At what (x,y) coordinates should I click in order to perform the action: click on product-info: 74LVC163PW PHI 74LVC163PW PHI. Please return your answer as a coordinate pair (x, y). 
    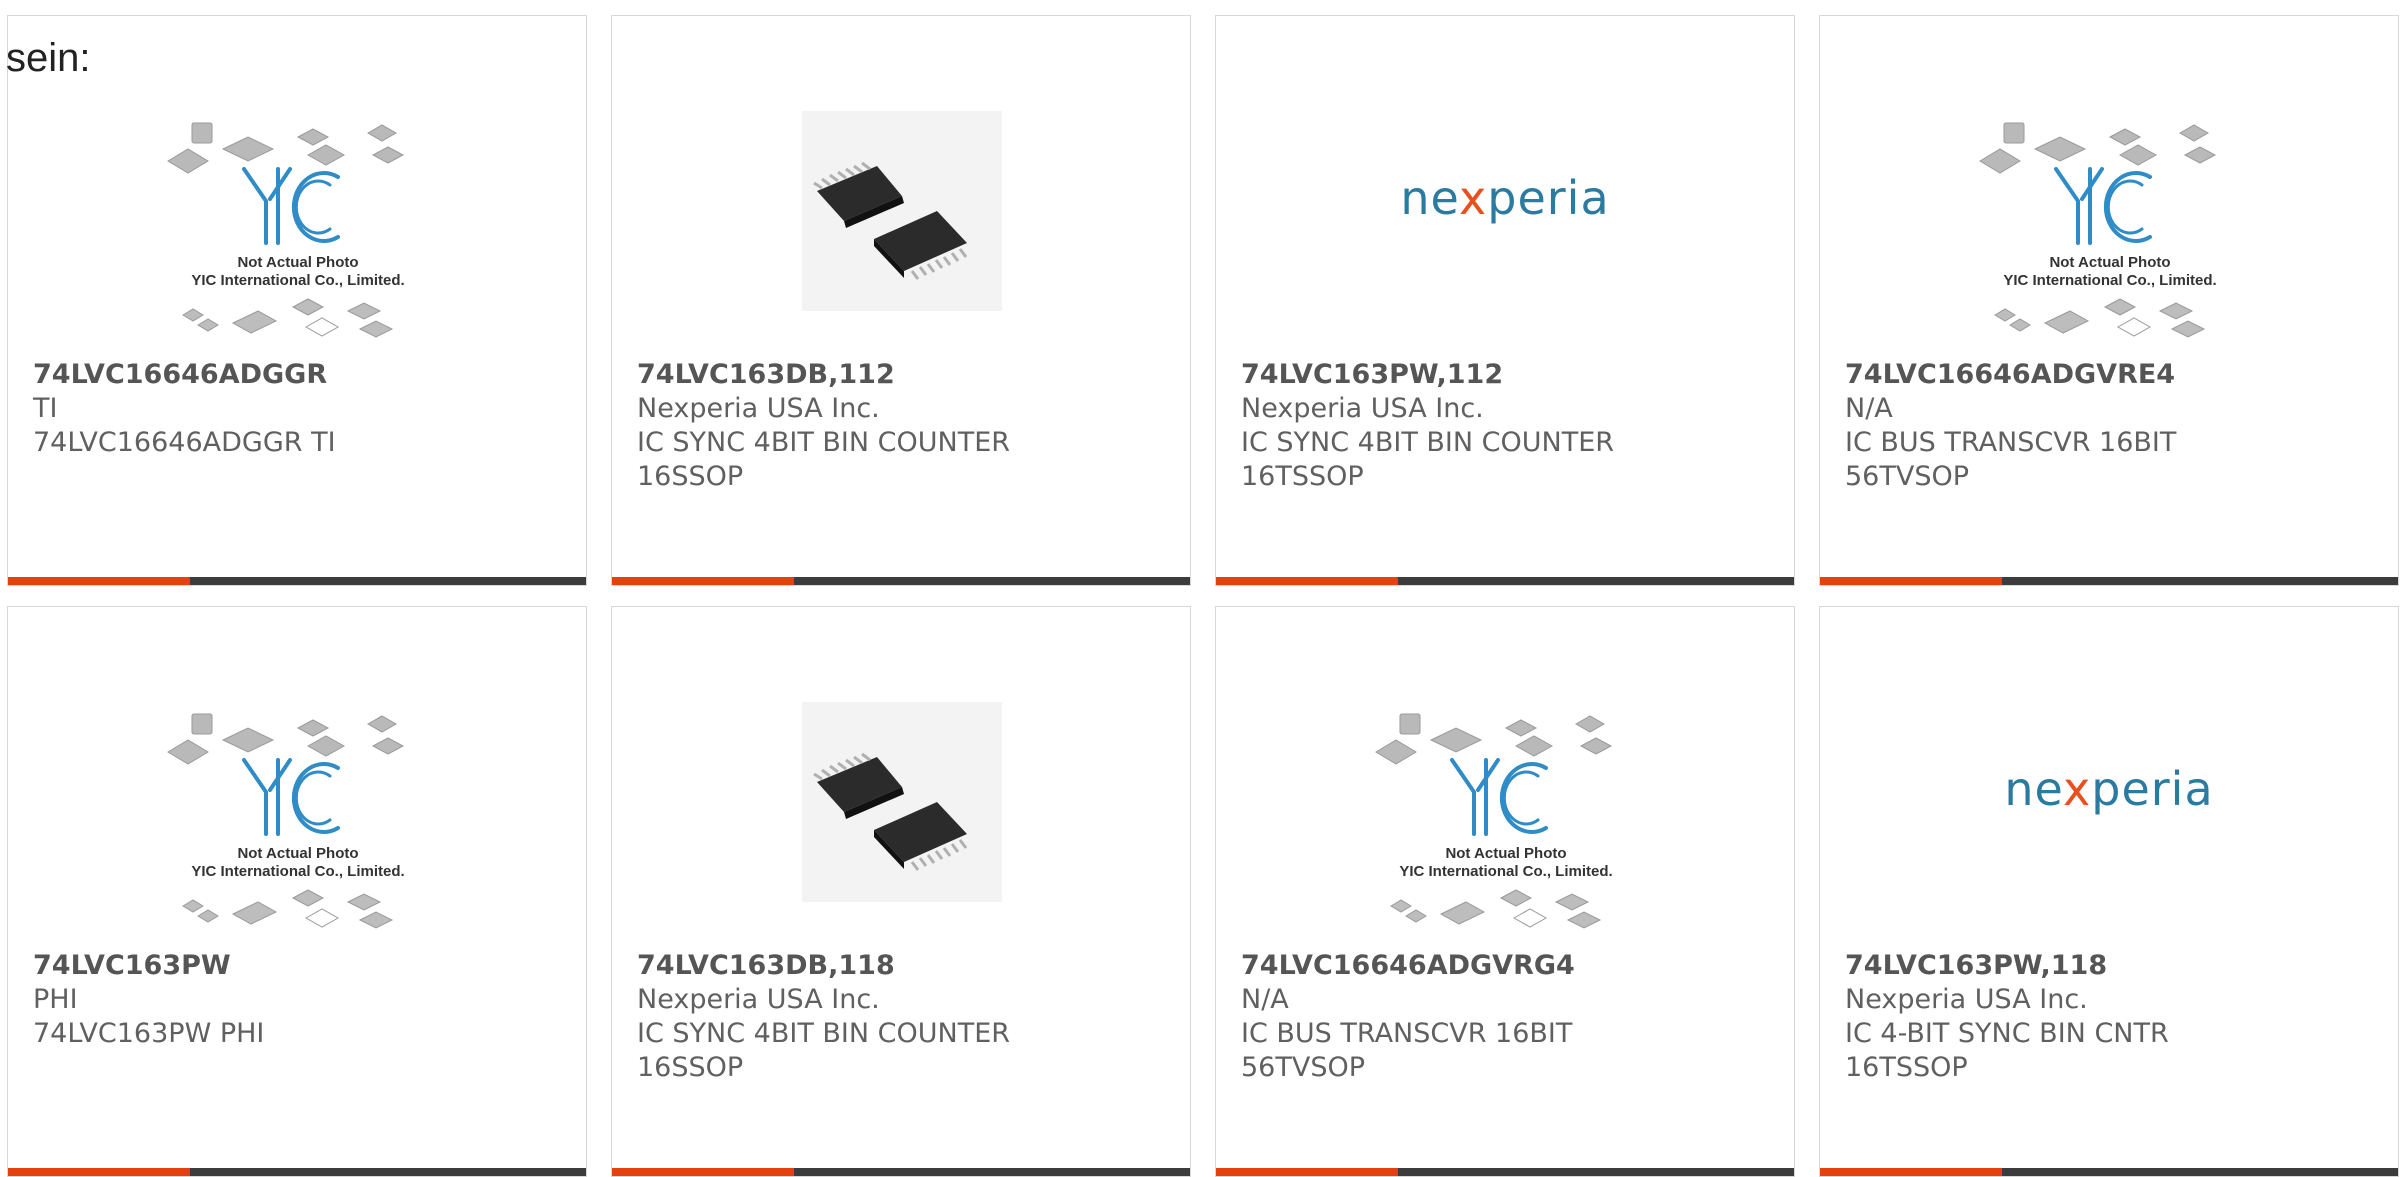
    Looking at the image, I should click on (299, 1000).